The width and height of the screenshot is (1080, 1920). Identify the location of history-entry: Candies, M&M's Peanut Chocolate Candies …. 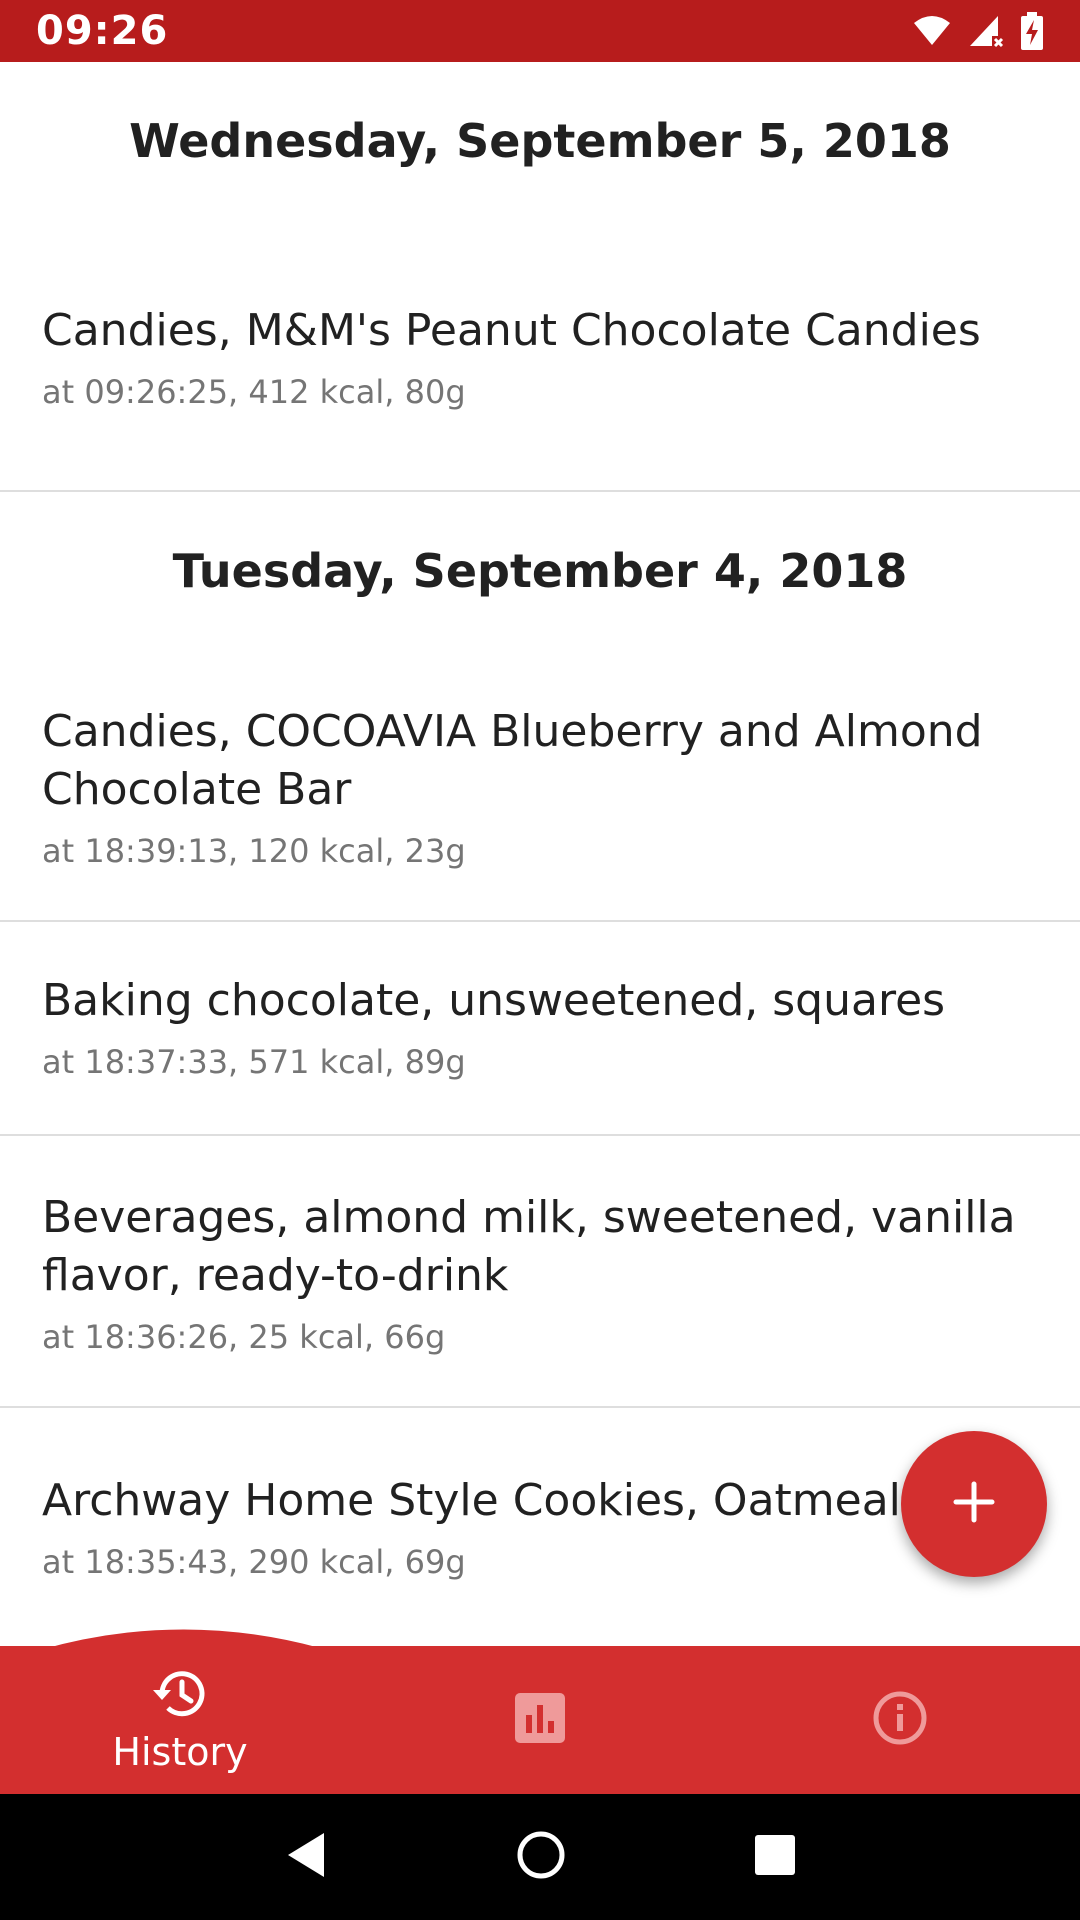
(540, 356).